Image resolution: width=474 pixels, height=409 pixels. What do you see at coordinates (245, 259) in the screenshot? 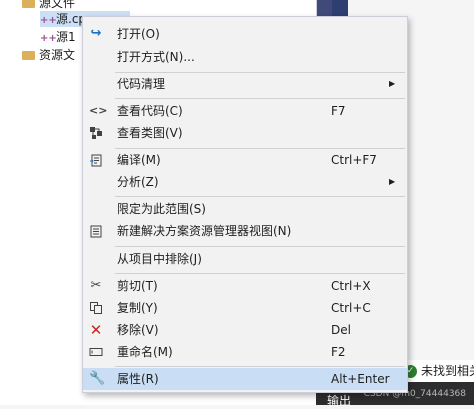
I see `menu-item-exclude: 从项目中排除(J)` at bounding box center [245, 259].